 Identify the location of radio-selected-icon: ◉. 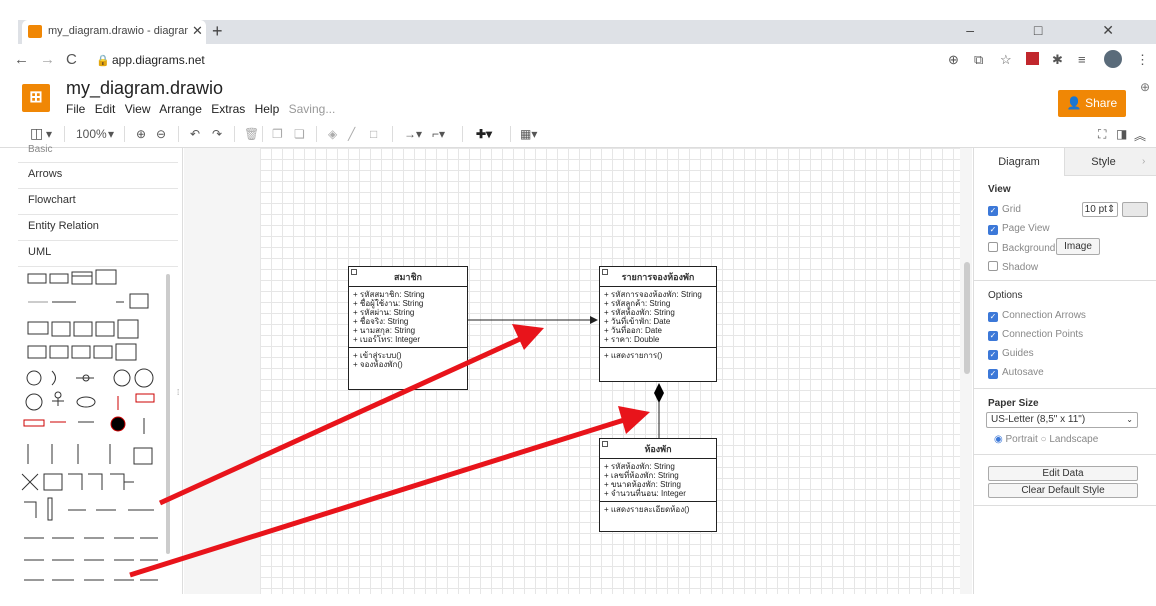
(998, 439).